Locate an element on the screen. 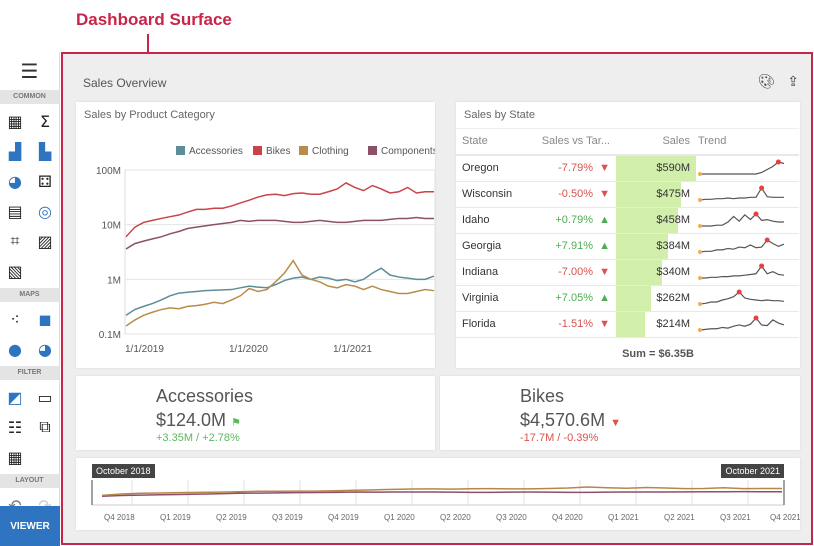 This screenshot has width=814, height=546. table-row: Idaho +0.79% ▲ $458M is located at coordinates (627, 220).